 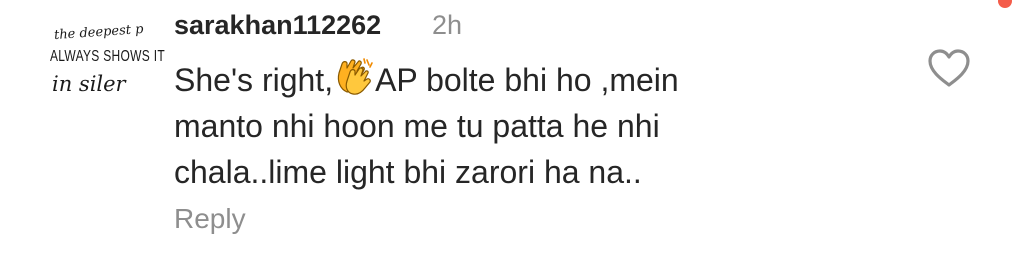 I want to click on comment-text-line-2: manto nhi hoon me tu patta he nhi, so click(x=417, y=126).